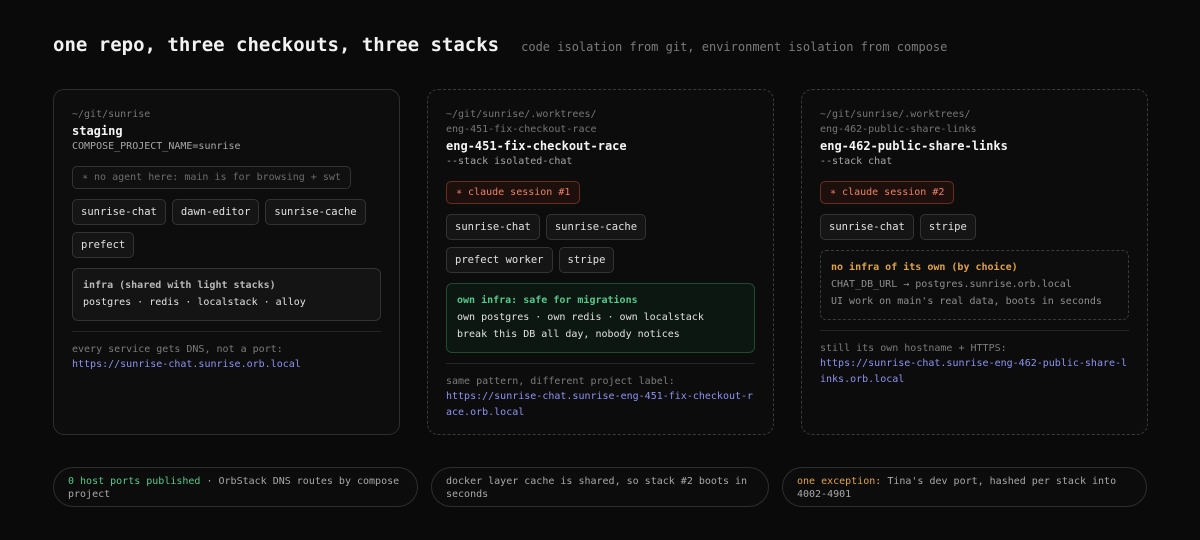  What do you see at coordinates (111, 114) in the screenshot?
I see `checkout-path: ~/git/sunrise` at bounding box center [111, 114].